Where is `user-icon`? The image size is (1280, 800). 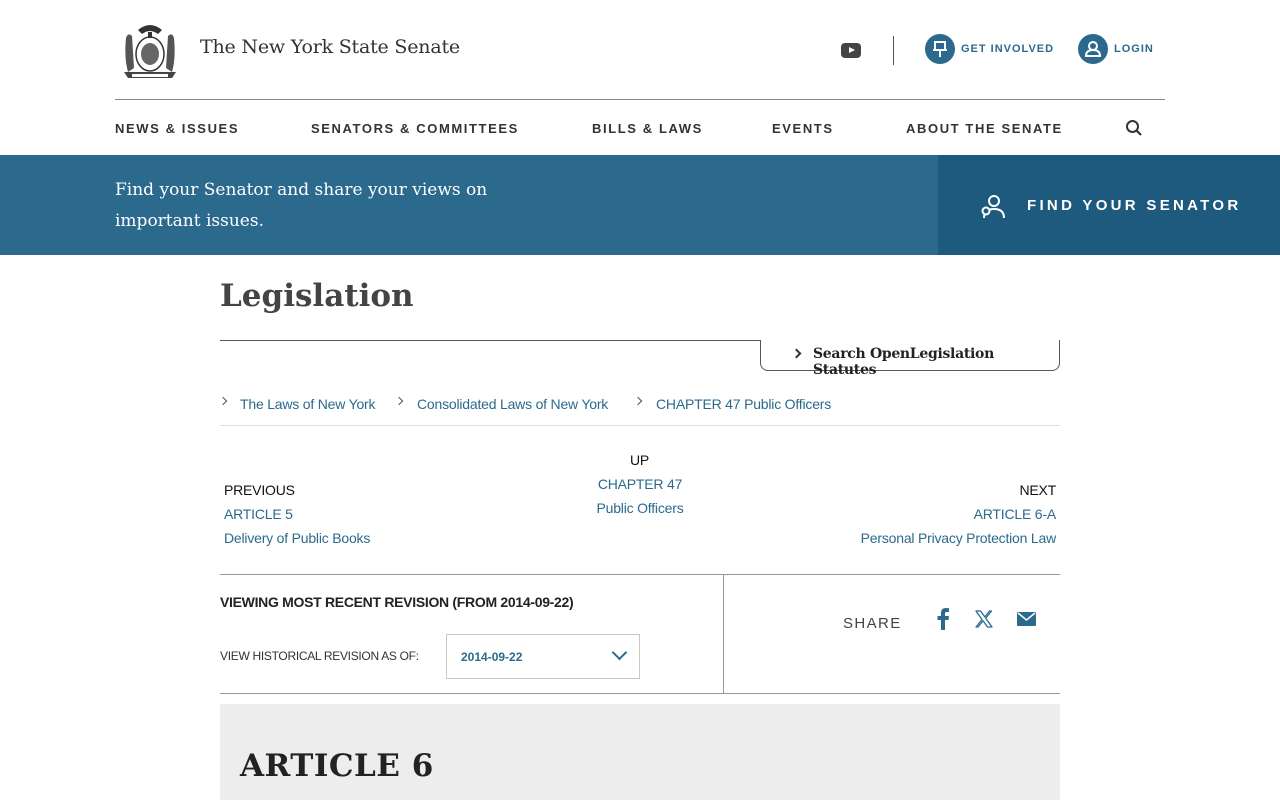 user-icon is located at coordinates (1093, 49).